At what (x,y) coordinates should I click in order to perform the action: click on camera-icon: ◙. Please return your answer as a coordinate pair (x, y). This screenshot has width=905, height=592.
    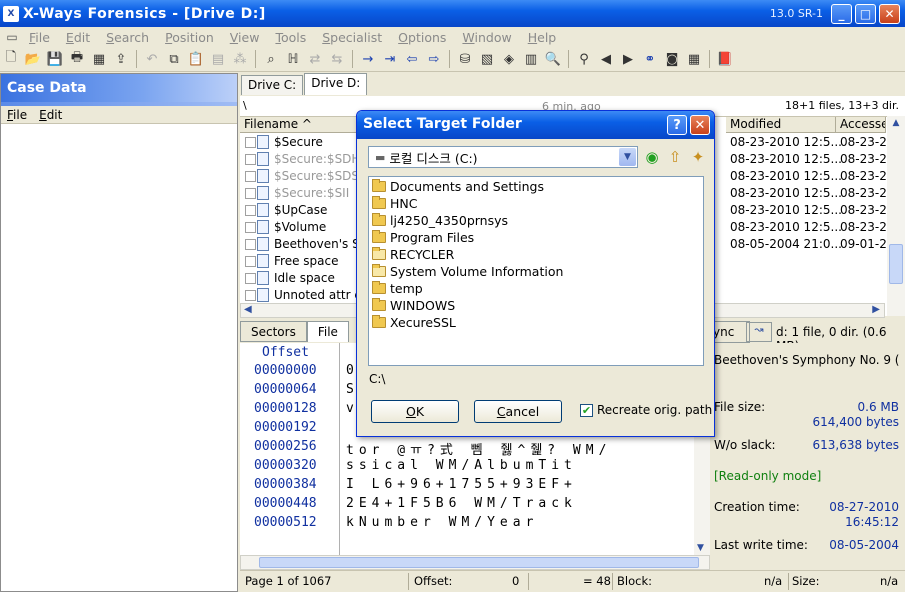
    Looking at the image, I should click on (672, 59).